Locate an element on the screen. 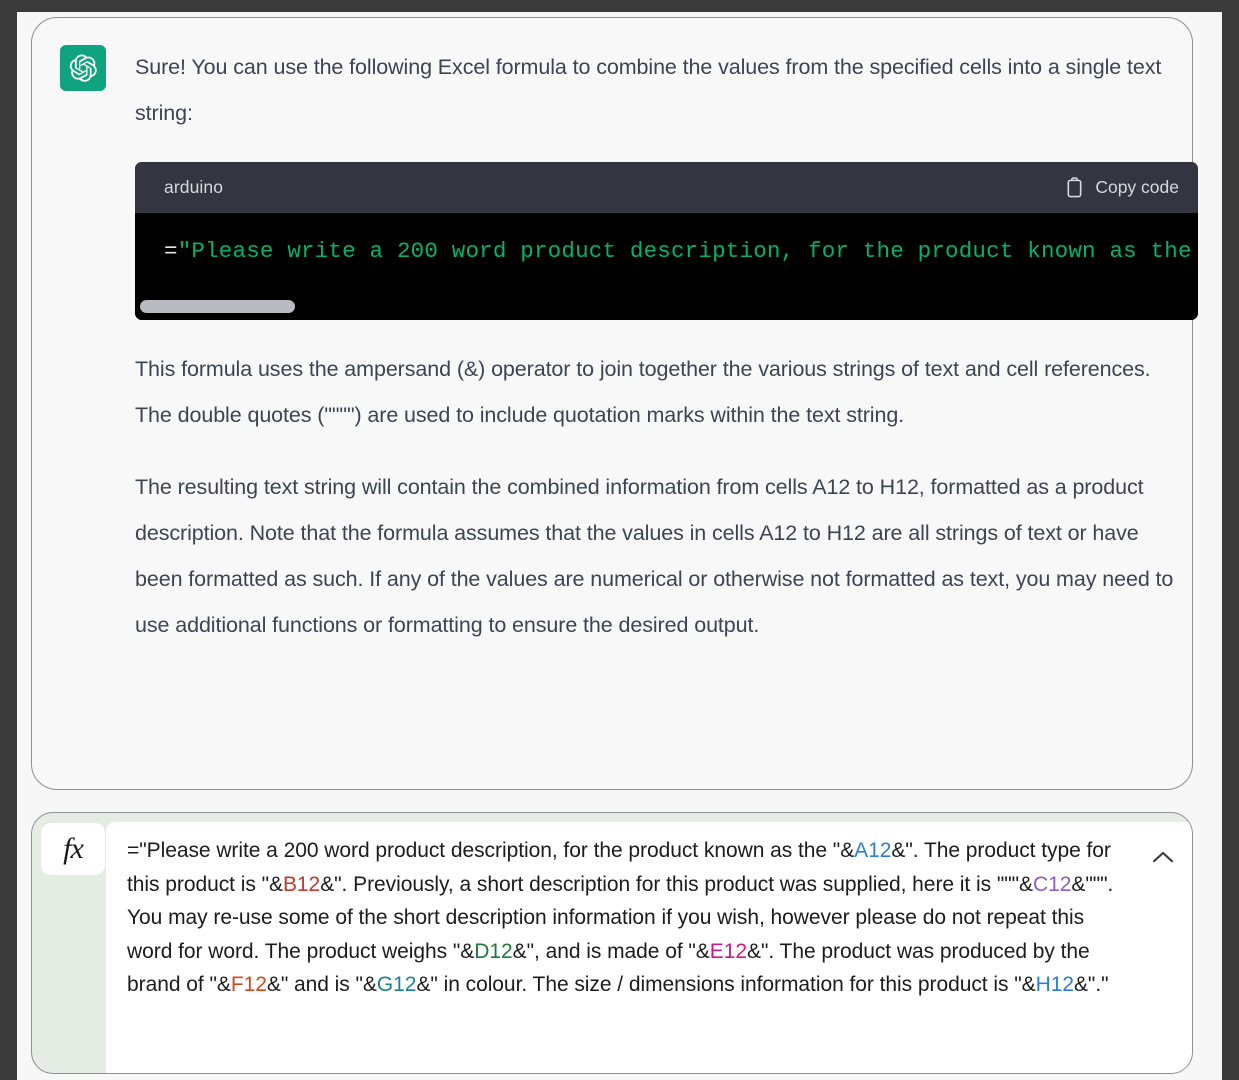 This screenshot has height=1080, width=1239. code-language-label: arduino is located at coordinates (194, 187).